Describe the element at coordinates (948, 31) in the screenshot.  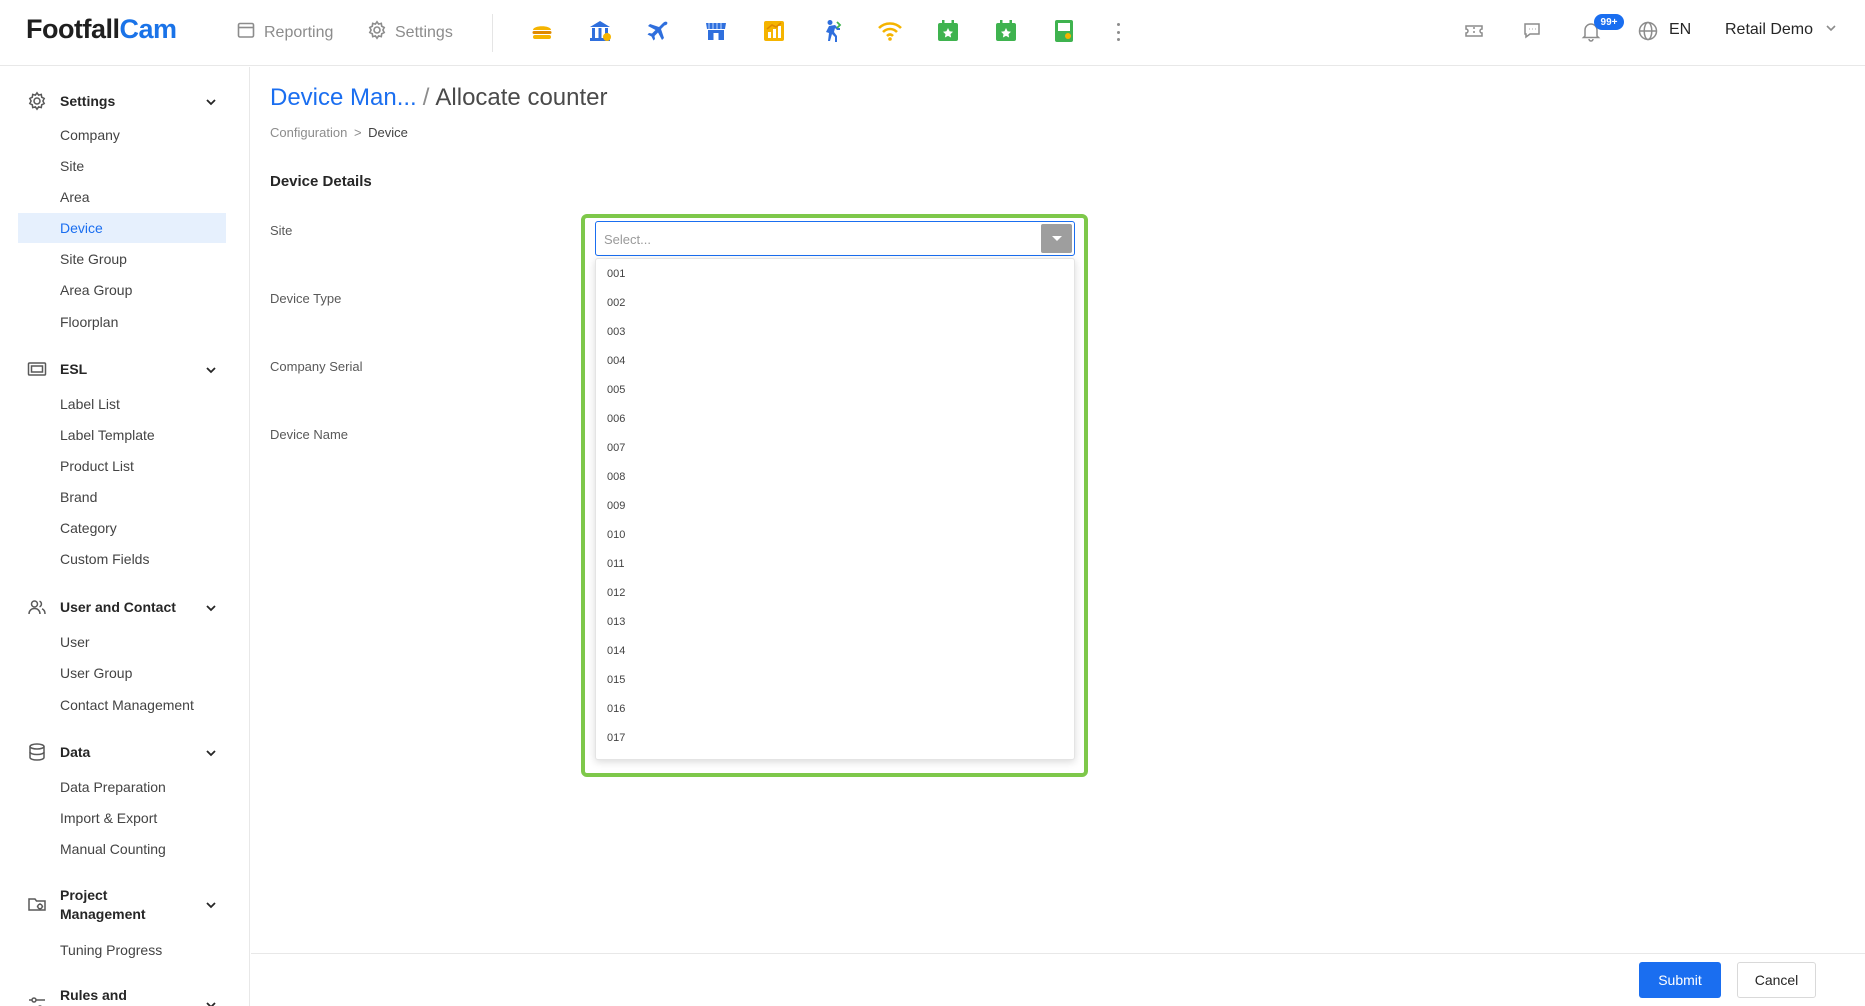
I see `calendar-app-icon` at that location.